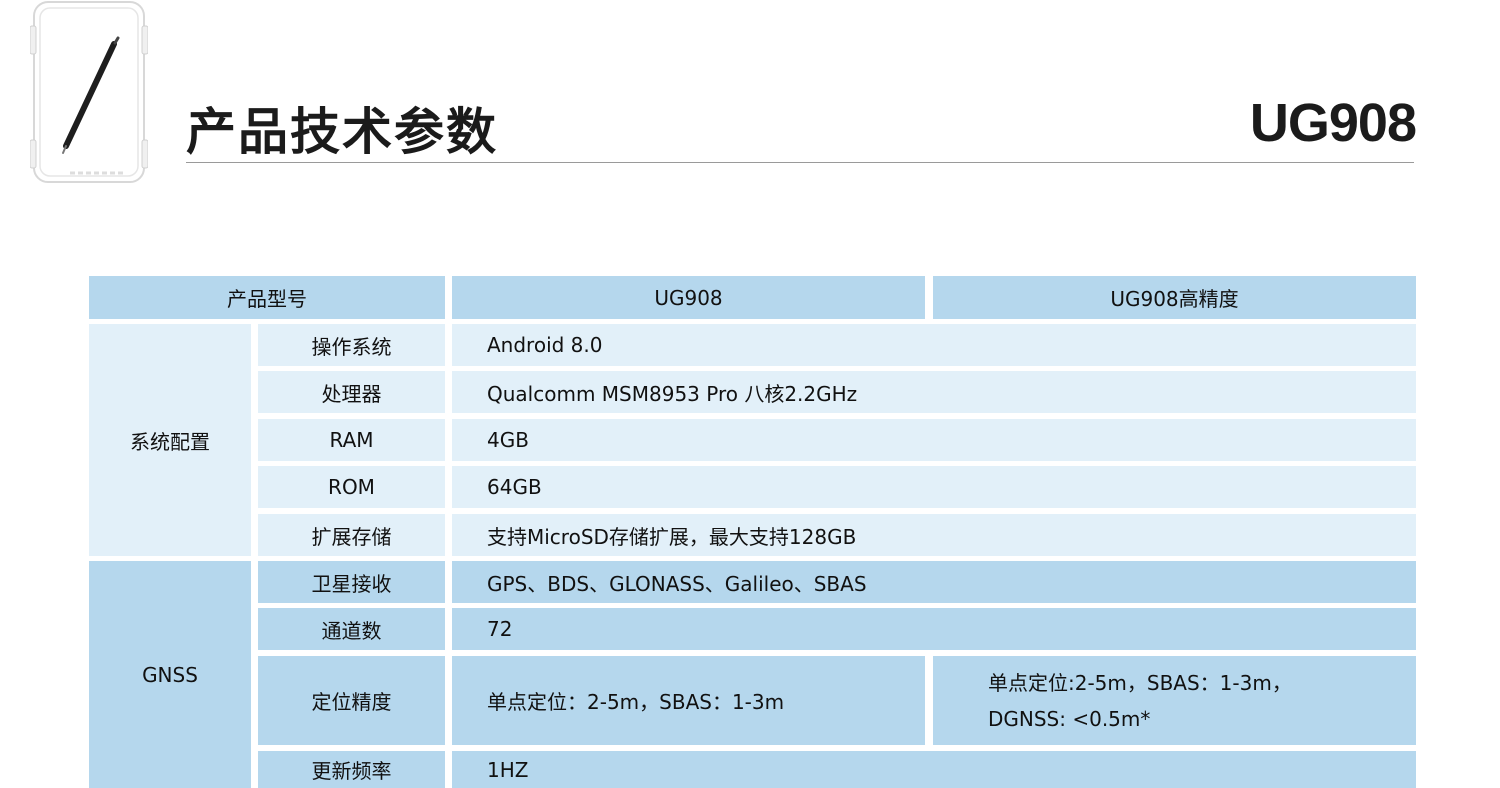 The image size is (1500, 788). Describe the element at coordinates (688, 700) in the screenshot. I see `row-value-accuracy-ug908: 单点定位：2-5m，SBAS：1-3m` at that location.